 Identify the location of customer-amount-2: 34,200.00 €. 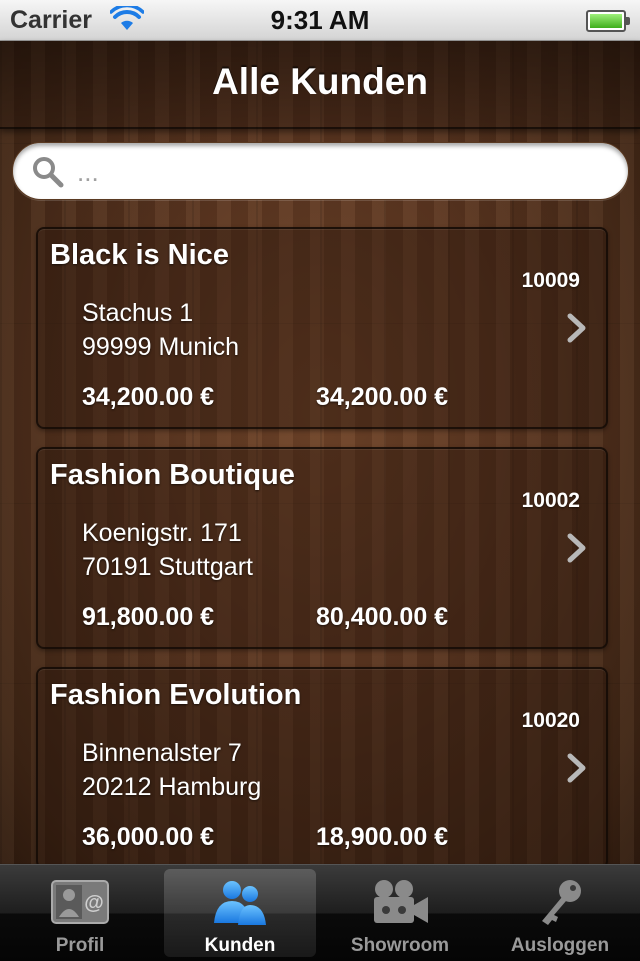
(382, 397).